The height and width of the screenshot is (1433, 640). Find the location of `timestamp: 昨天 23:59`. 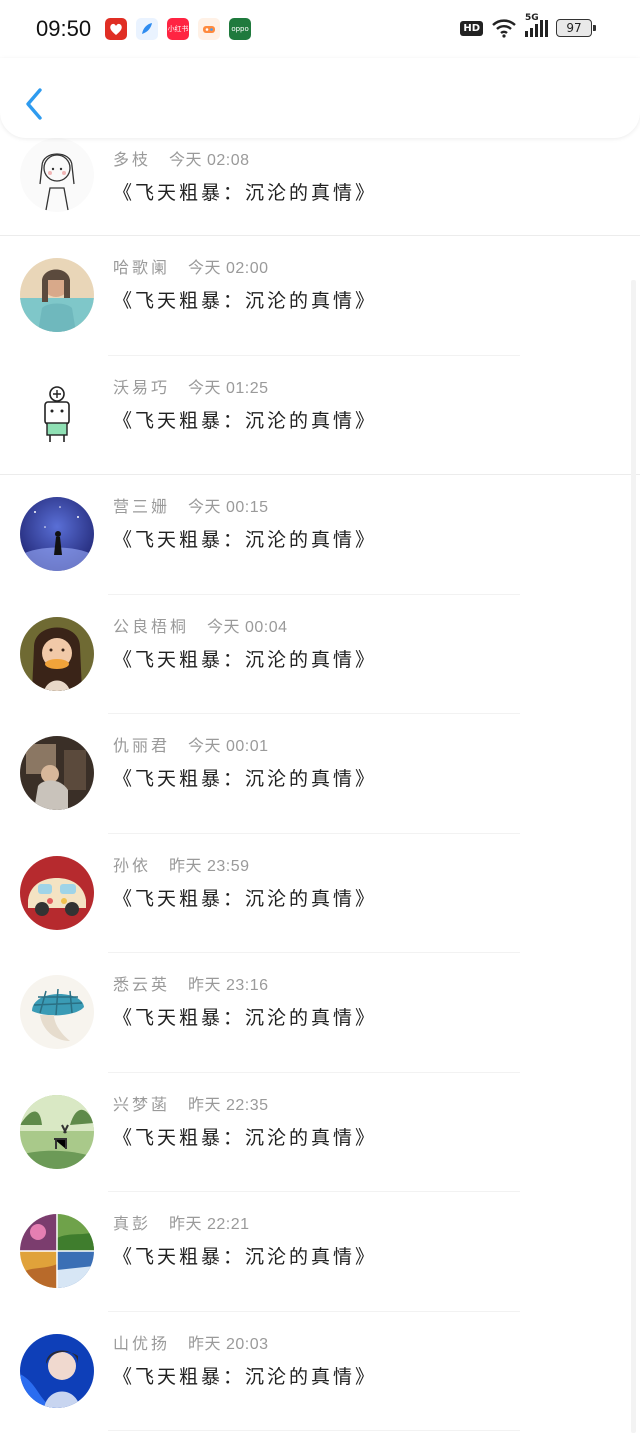

timestamp: 昨天 23:59 is located at coordinates (209, 866).